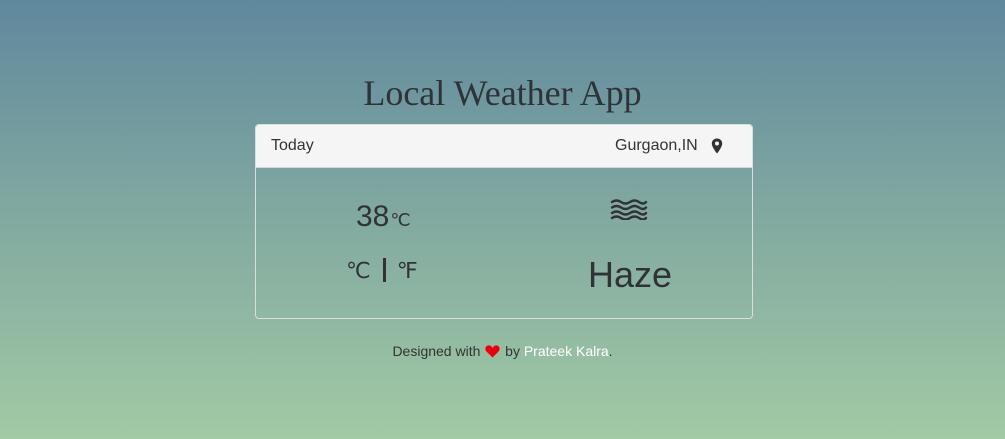 The width and height of the screenshot is (1005, 439). I want to click on unit-separator, so click(384, 270).